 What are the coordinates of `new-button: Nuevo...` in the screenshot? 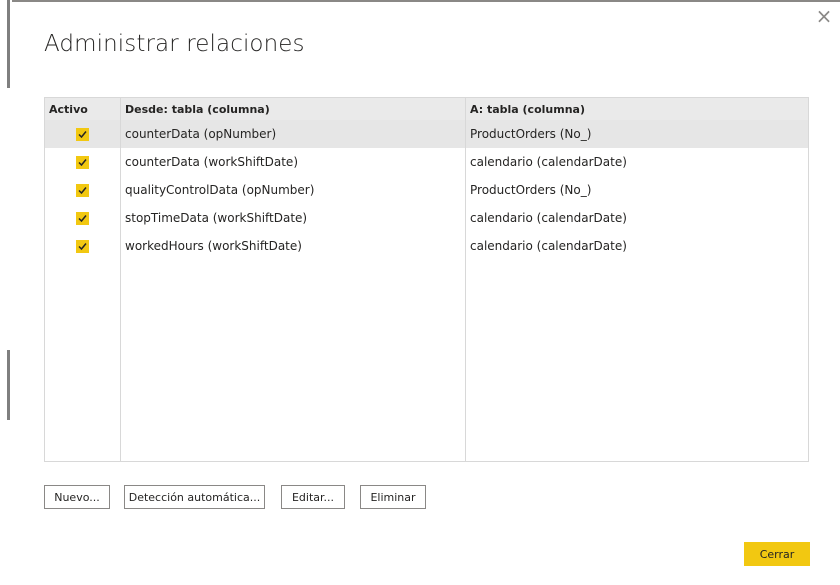 It's located at (77, 497).